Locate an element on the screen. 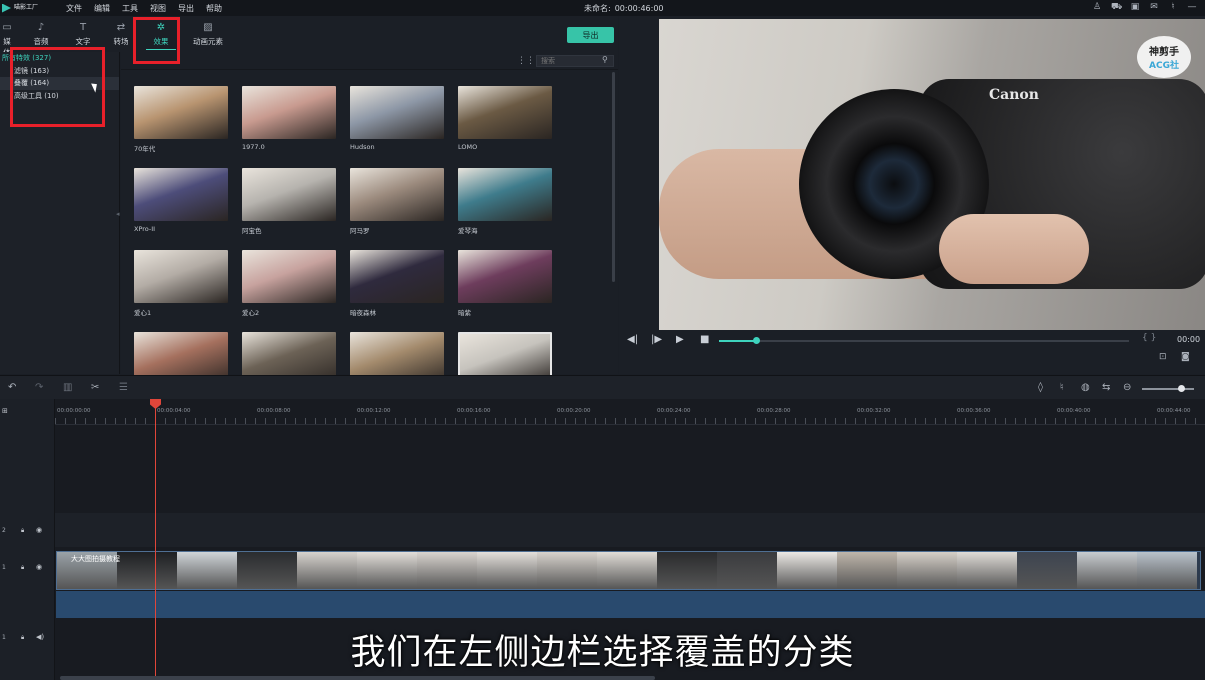 The height and width of the screenshot is (680, 1205). effect-label: 暗紫 is located at coordinates (464, 313).